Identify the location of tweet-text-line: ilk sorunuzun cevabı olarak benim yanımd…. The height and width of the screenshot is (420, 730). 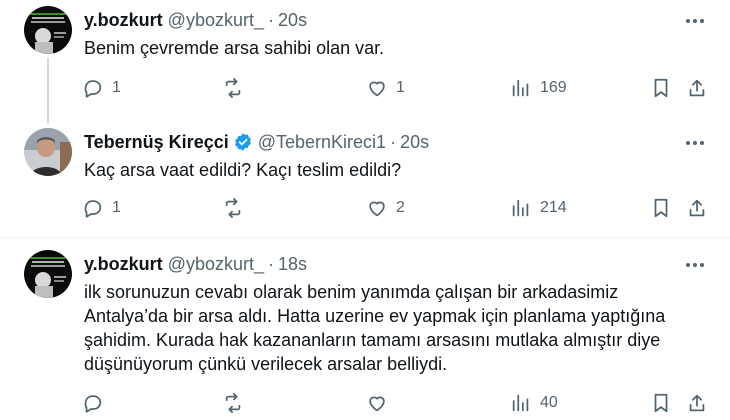
(351, 292).